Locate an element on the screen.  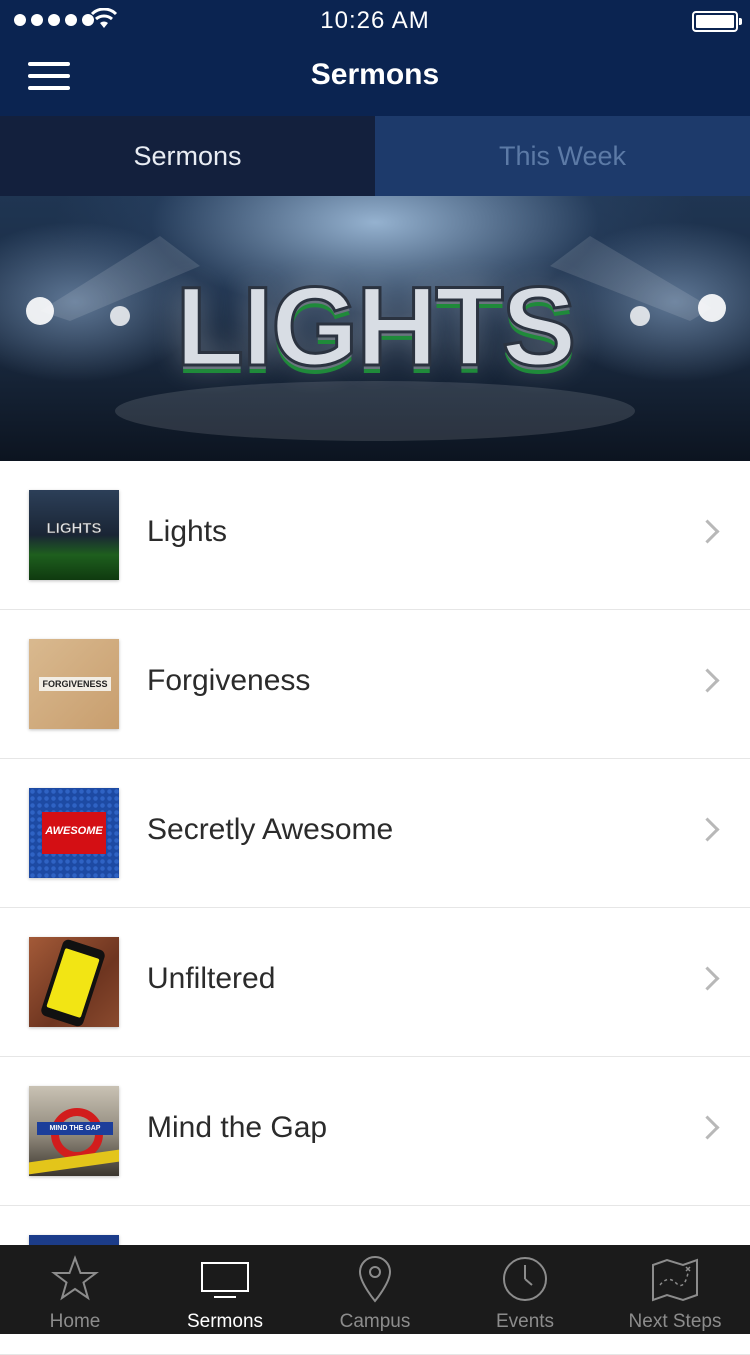
sermon-thumbnail is located at coordinates (74, 982).